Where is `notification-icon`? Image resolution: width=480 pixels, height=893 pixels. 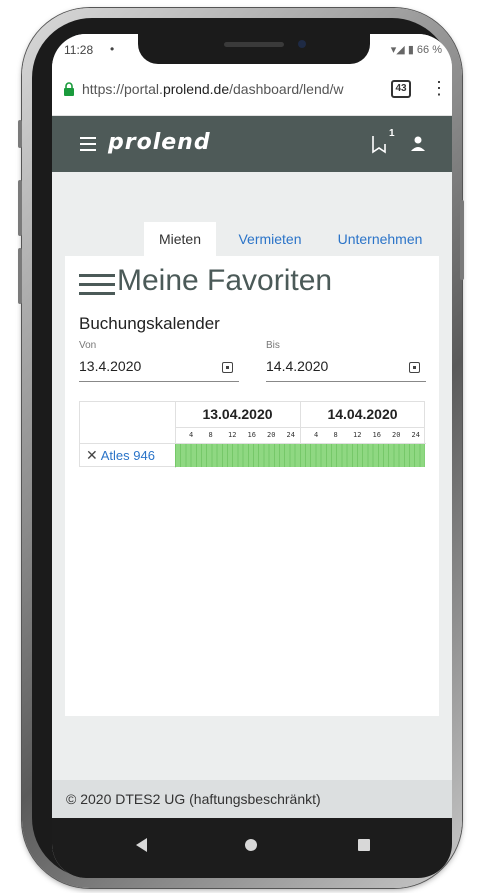 notification-icon is located at coordinates (379, 144).